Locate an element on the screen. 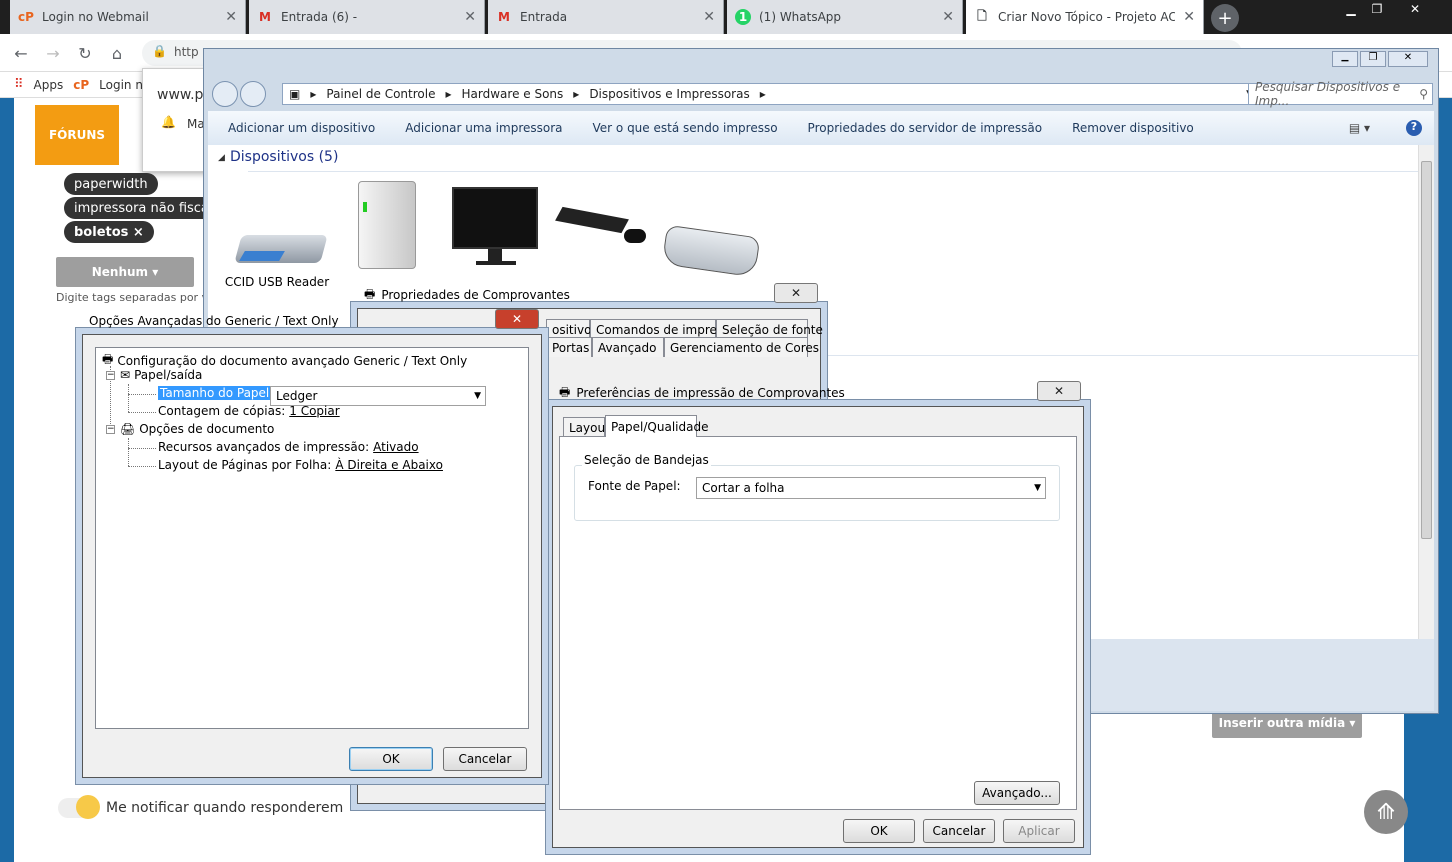 The width and height of the screenshot is (1452, 862). none-dropdown-button: Nenhum ▾ is located at coordinates (125, 272).